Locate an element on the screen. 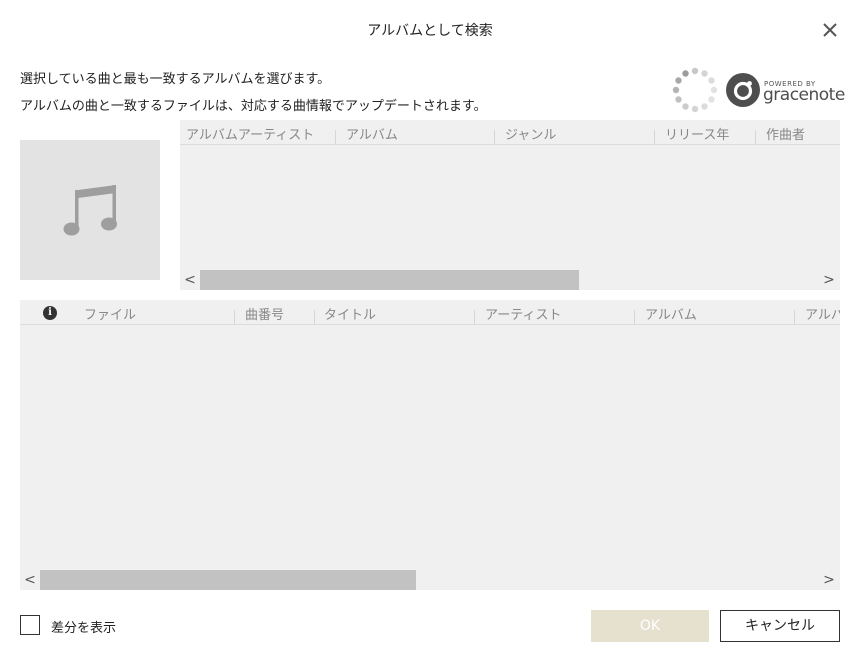 The width and height of the screenshot is (860, 660). column-header-genre: ジャンル is located at coordinates (530, 133).